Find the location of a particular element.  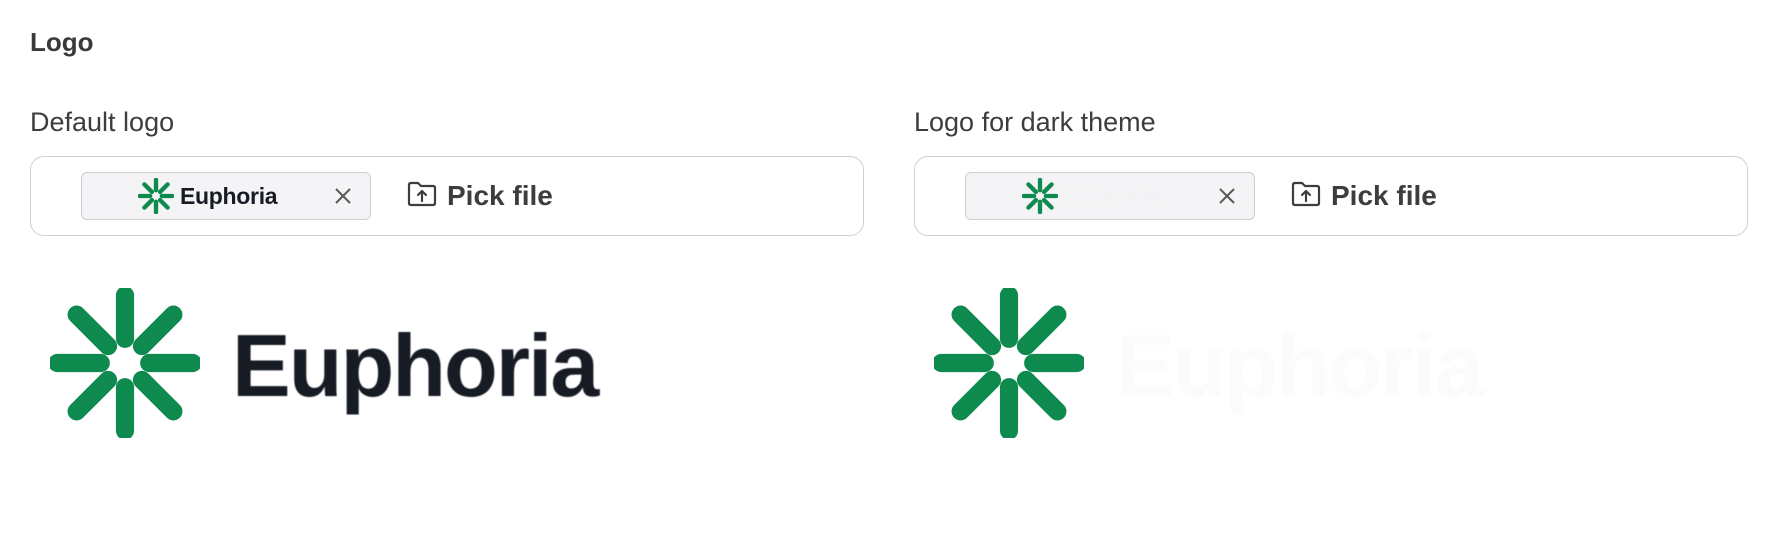

default-logo-file-picker: Euphoria Pick file is located at coordinates (447, 196).